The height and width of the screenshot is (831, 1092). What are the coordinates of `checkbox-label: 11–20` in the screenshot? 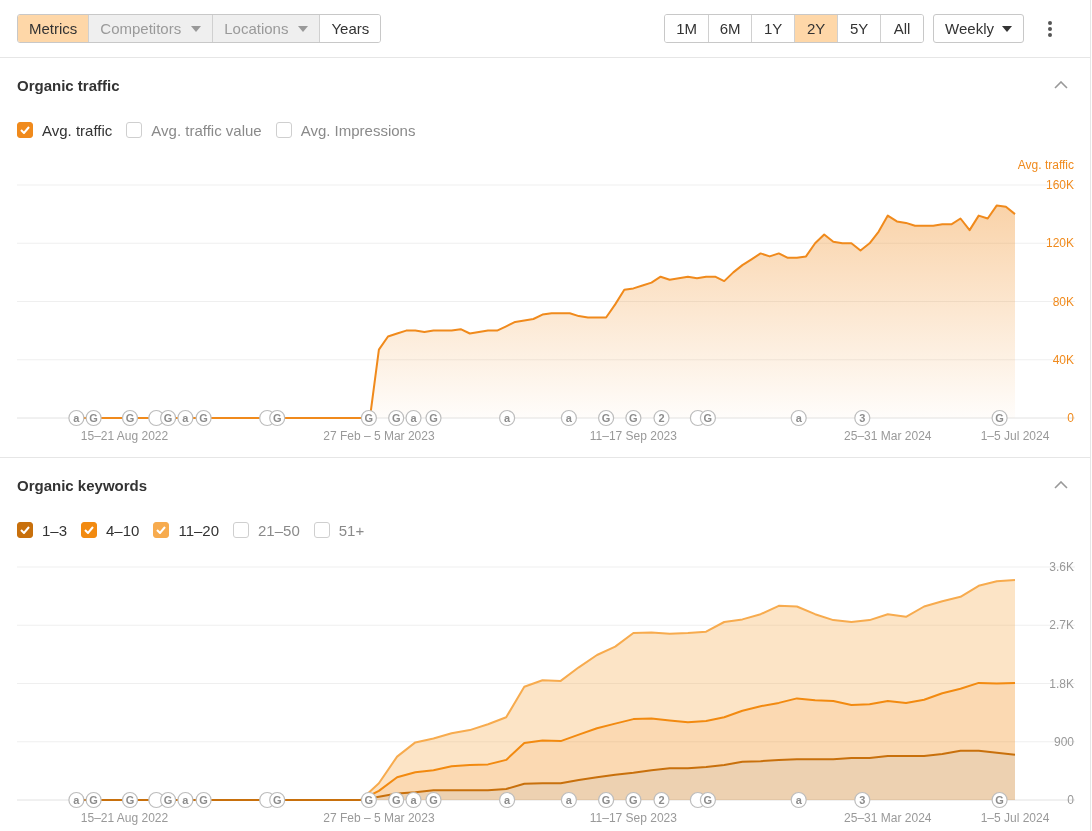 It's located at (198, 530).